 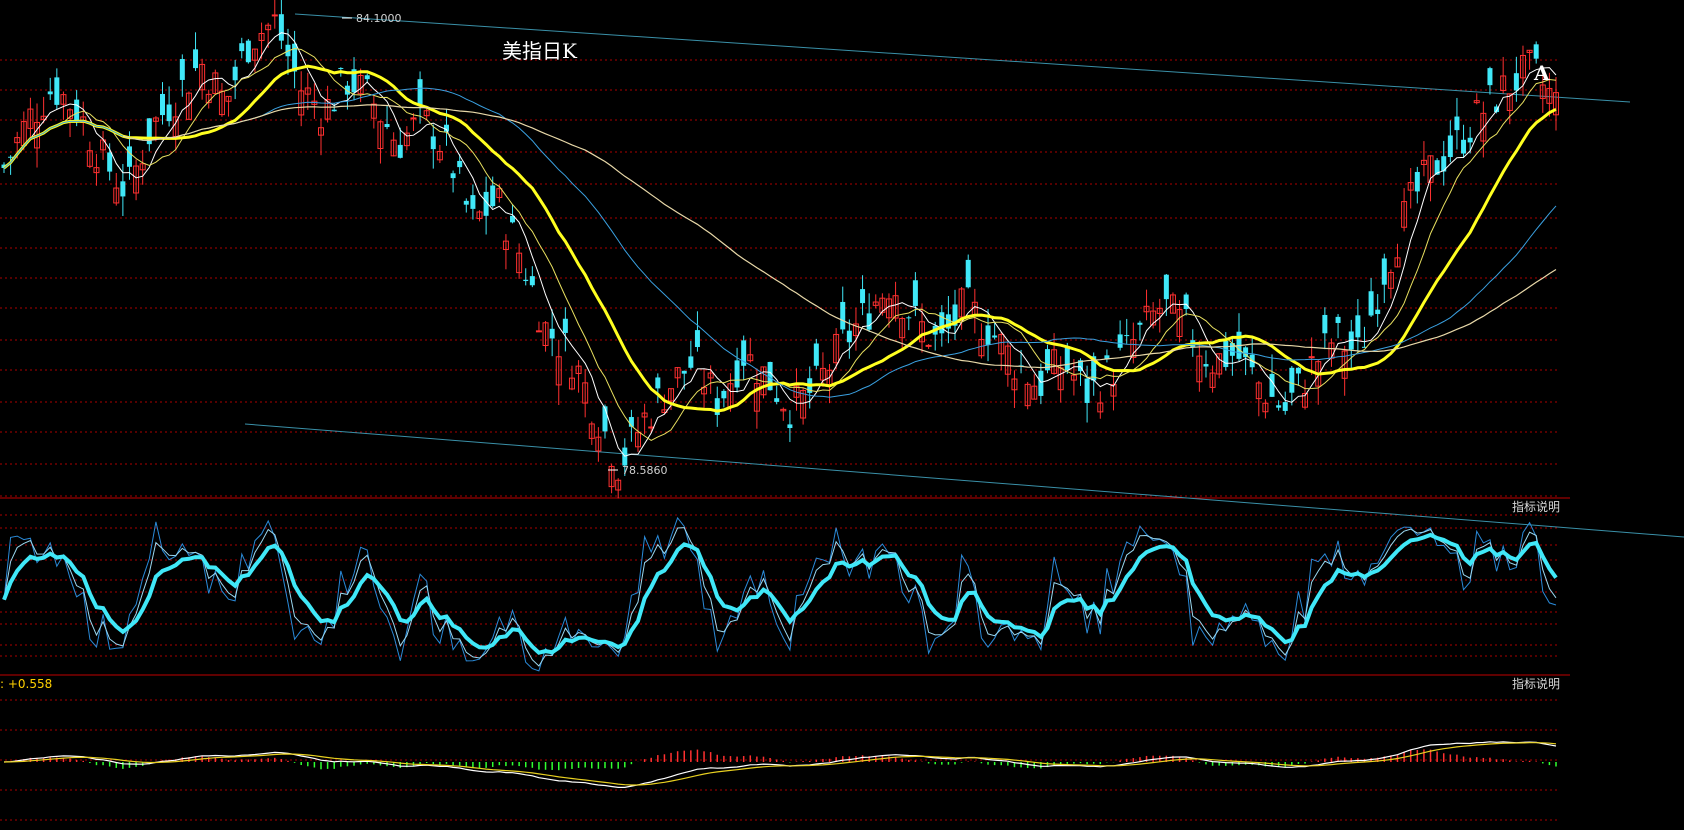 What do you see at coordinates (379, 18) in the screenshot?
I see `high-price-label: 84.1000` at bounding box center [379, 18].